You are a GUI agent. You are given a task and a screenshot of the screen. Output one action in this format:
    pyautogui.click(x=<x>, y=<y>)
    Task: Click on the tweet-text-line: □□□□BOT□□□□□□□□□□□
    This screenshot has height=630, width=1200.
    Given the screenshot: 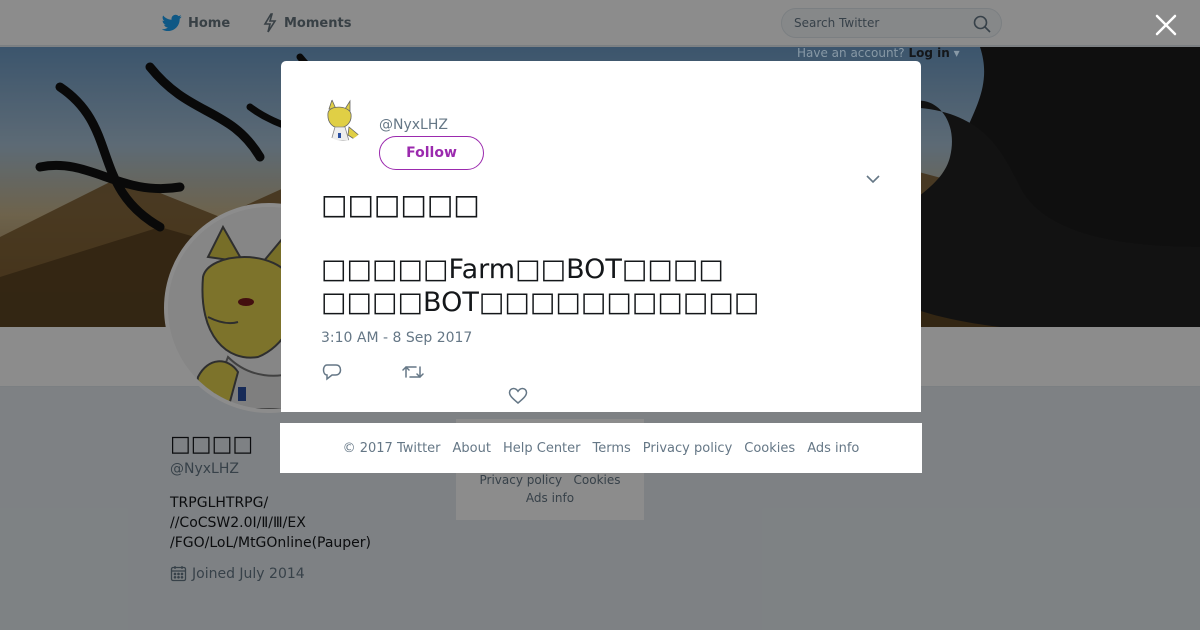 What is the action you would take?
    pyautogui.click(x=540, y=302)
    